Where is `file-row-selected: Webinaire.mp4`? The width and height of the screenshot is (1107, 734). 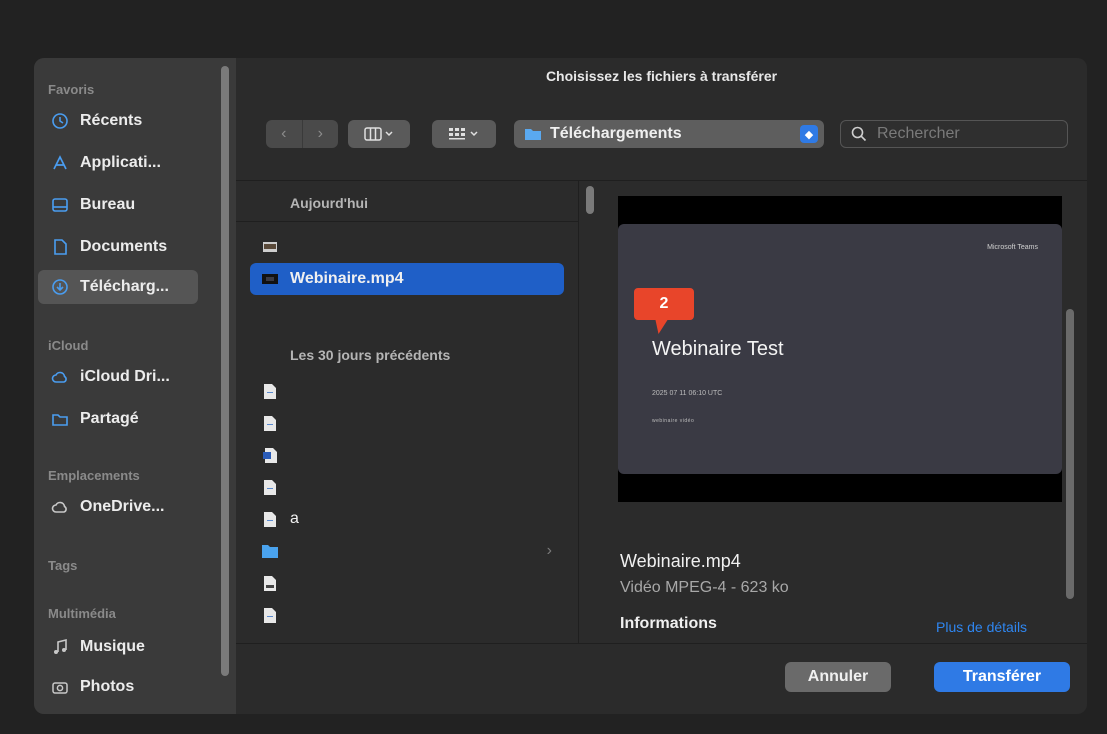
file-row-selected: Webinaire.mp4 is located at coordinates (407, 279).